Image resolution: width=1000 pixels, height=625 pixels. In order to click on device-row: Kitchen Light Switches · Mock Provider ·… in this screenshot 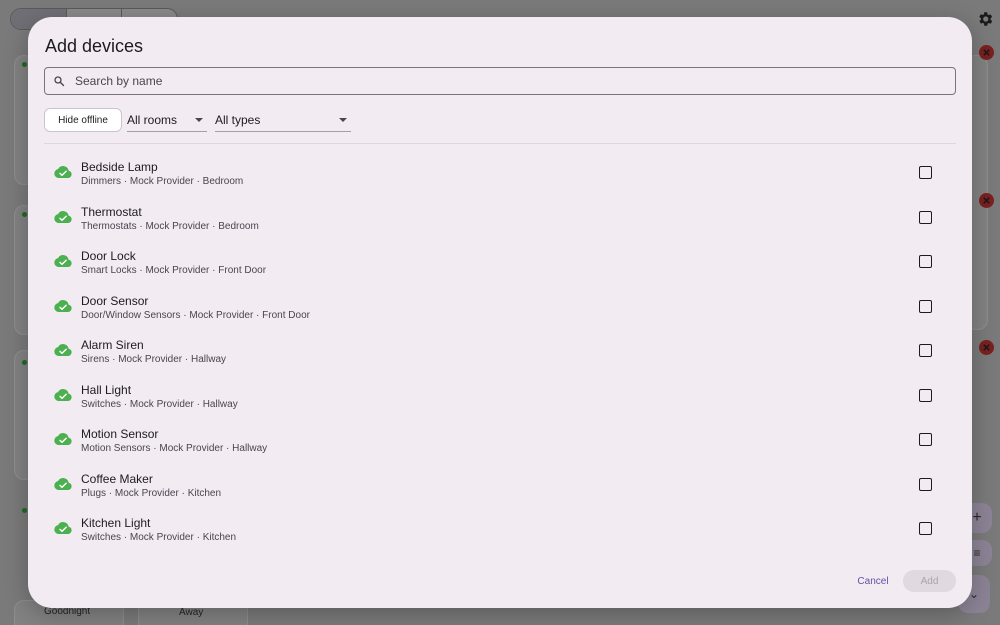, I will do `click(500, 528)`.